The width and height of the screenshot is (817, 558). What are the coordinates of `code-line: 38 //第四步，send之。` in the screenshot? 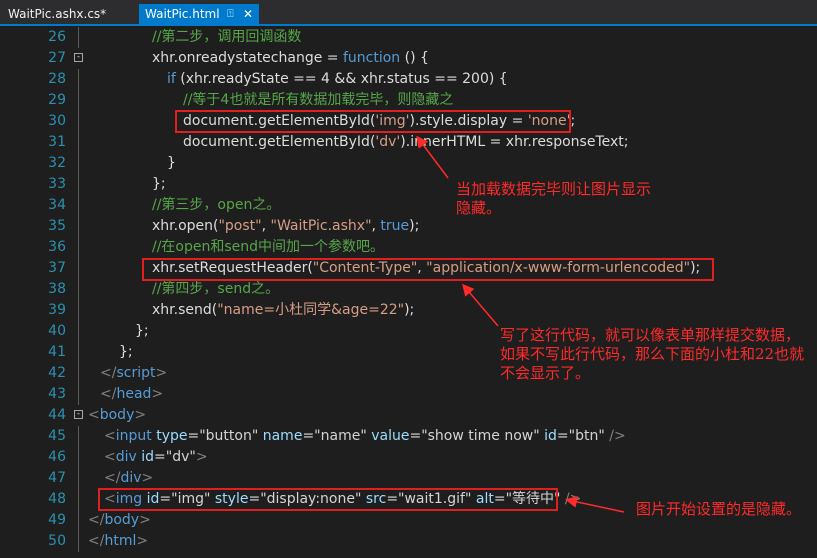 It's located at (408, 289).